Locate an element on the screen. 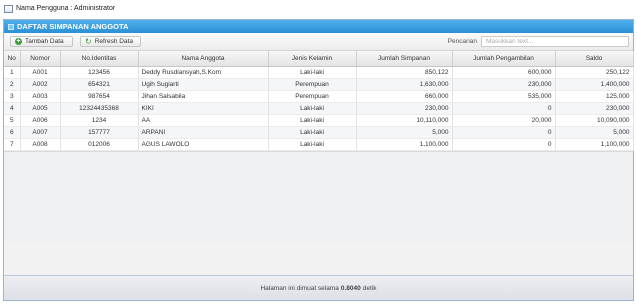  cell-saldo: 10,090,000 is located at coordinates (594, 120).